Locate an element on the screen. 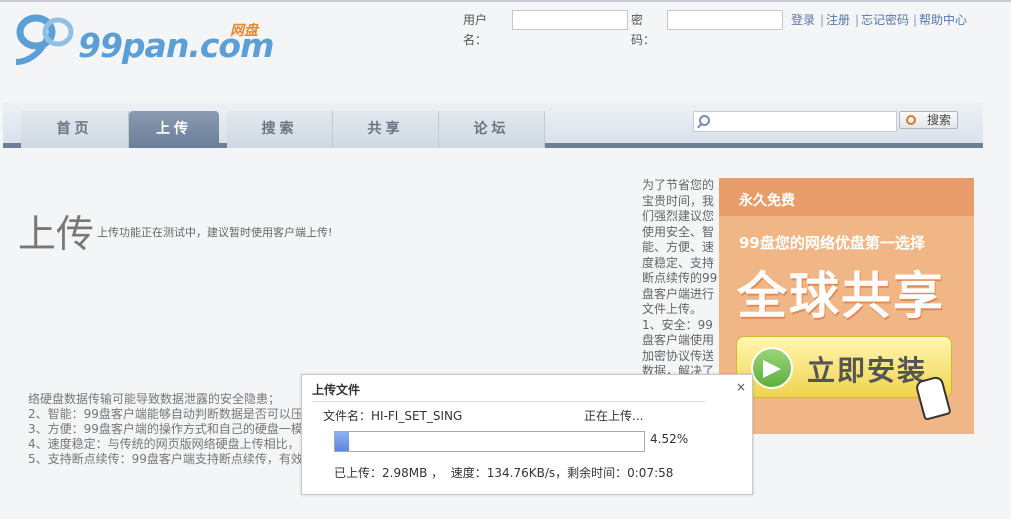 This screenshot has height=519, width=1011. tab-share: 共享 is located at coordinates (386, 129).